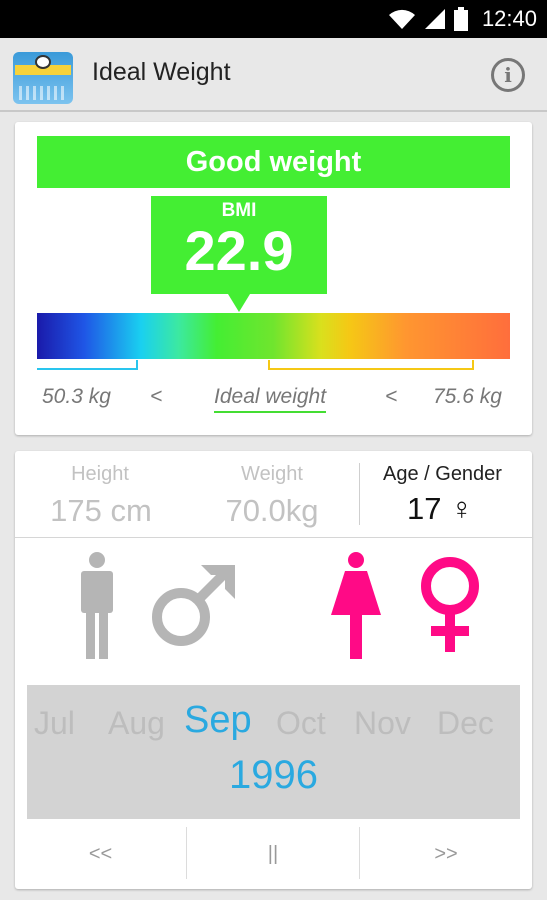 This screenshot has height=900, width=547. What do you see at coordinates (382, 723) in the screenshot?
I see `month-option: Nov` at bounding box center [382, 723].